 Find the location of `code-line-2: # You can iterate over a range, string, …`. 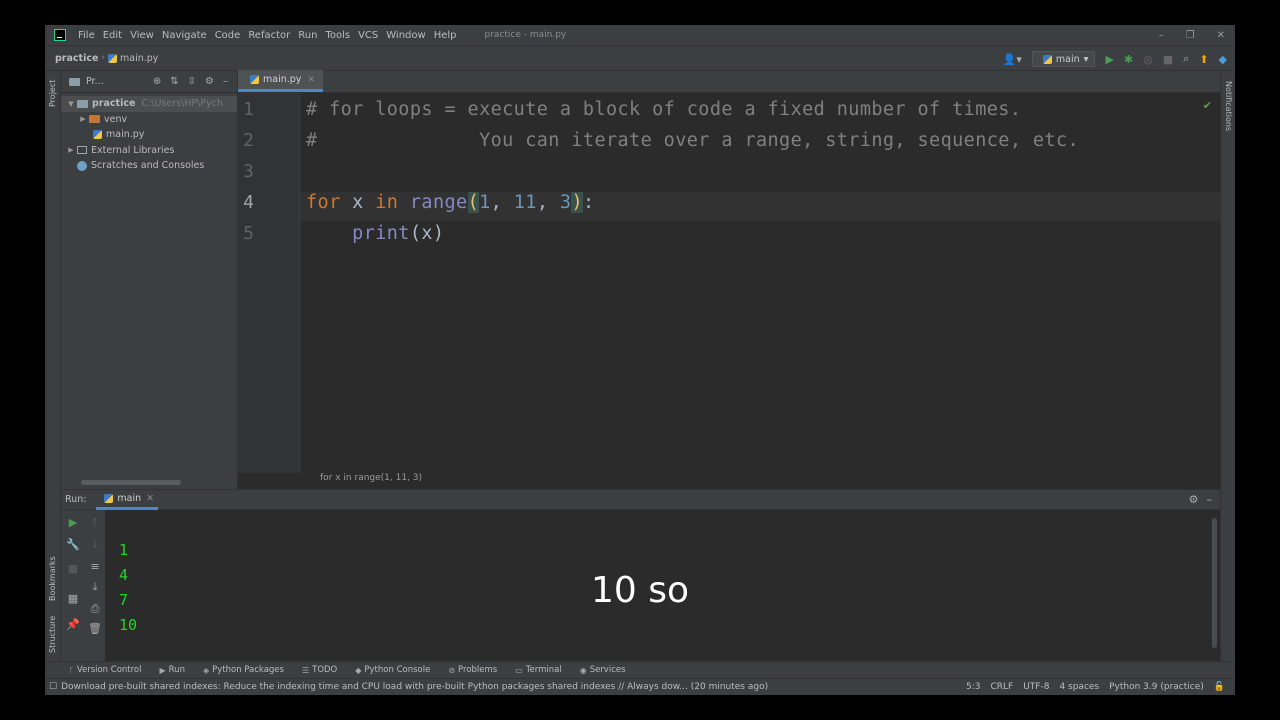

code-line-2: # You can iterate over a range, string, … is located at coordinates (692, 140).